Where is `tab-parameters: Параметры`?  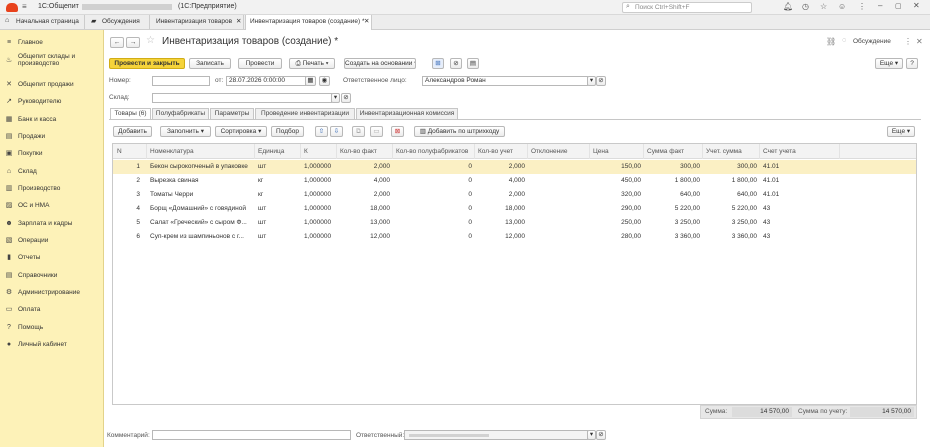
tab-parameters: Параметры is located at coordinates (232, 113).